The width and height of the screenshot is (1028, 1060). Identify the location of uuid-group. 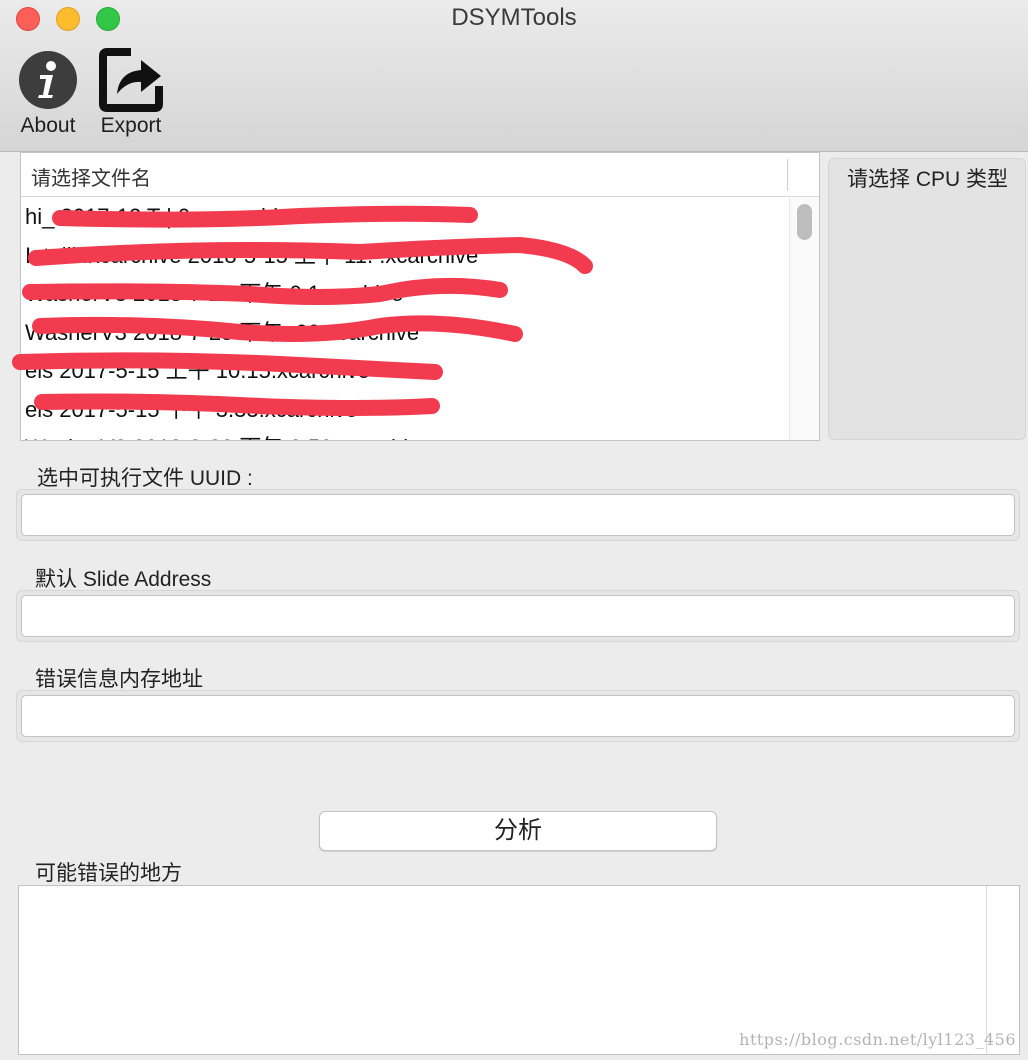
(518, 515).